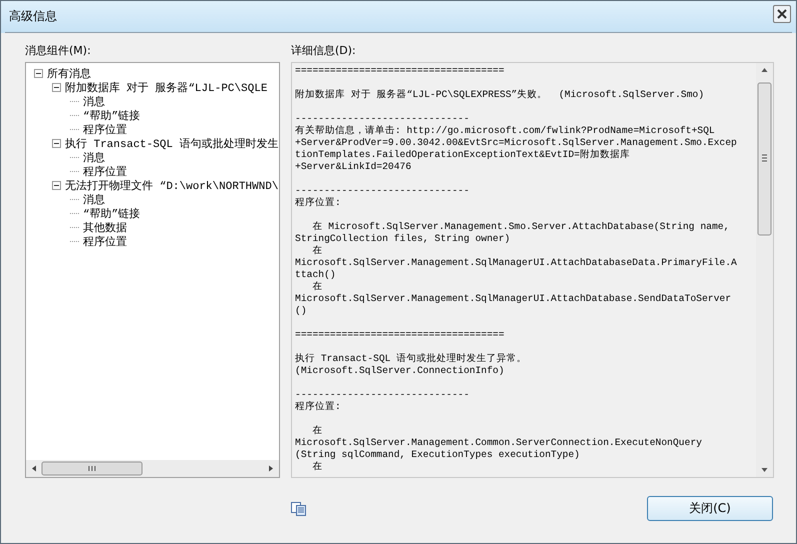 The height and width of the screenshot is (544, 797). What do you see at coordinates (505, 131) in the screenshot?
I see `detail-line: 有关帮助信息，请单击: http://go.microsoft.com/fwlink?ProdName=Microsoft+SQL` at bounding box center [505, 131].